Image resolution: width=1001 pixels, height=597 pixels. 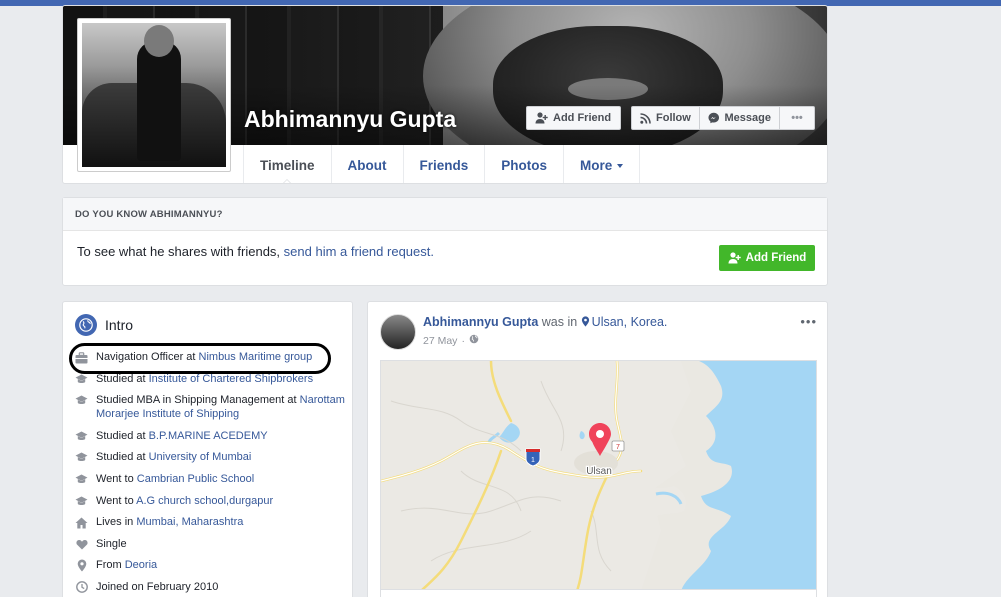 What do you see at coordinates (81, 522) in the screenshot?
I see `home-icon` at bounding box center [81, 522].